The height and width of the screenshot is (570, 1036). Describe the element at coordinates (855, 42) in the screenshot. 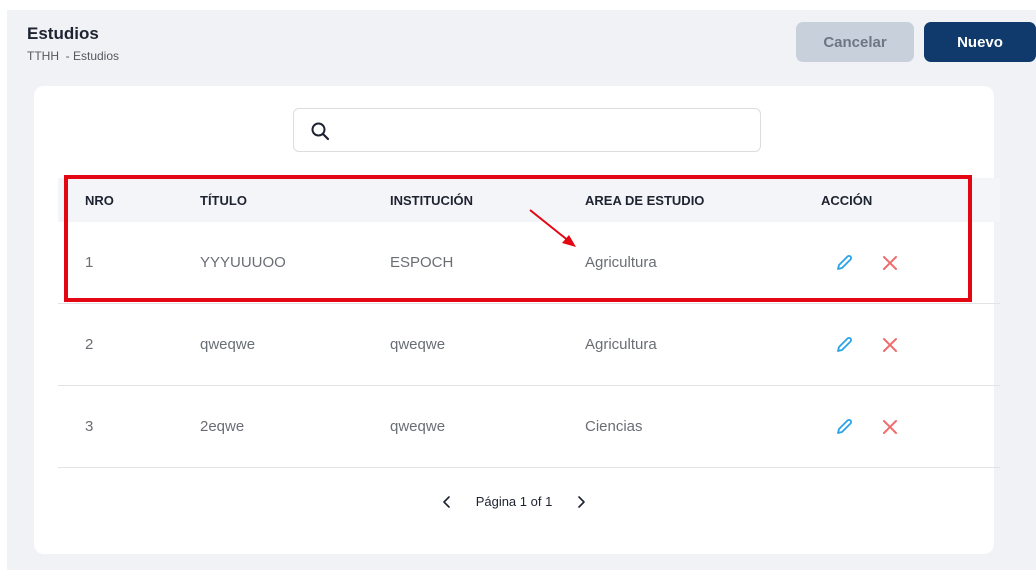

I see `cancel-button: Cancelar` at that location.